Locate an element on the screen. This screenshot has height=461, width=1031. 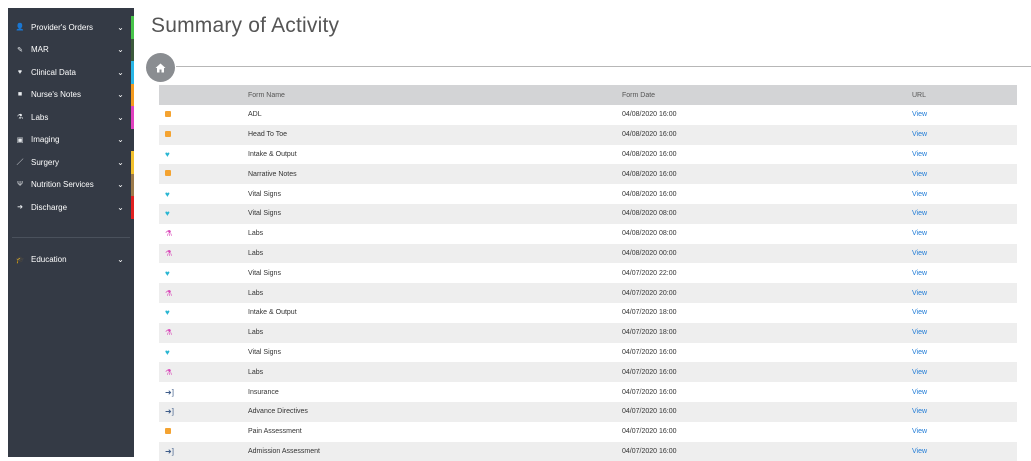
table-row: ⚗ Labs 04/08/2020 00:00 View is located at coordinates (588, 253).